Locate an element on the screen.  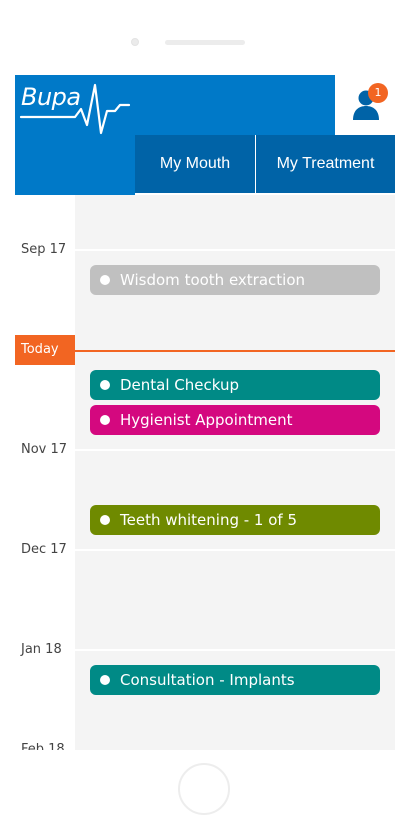
header-bar is located at coordinates (235, 105).